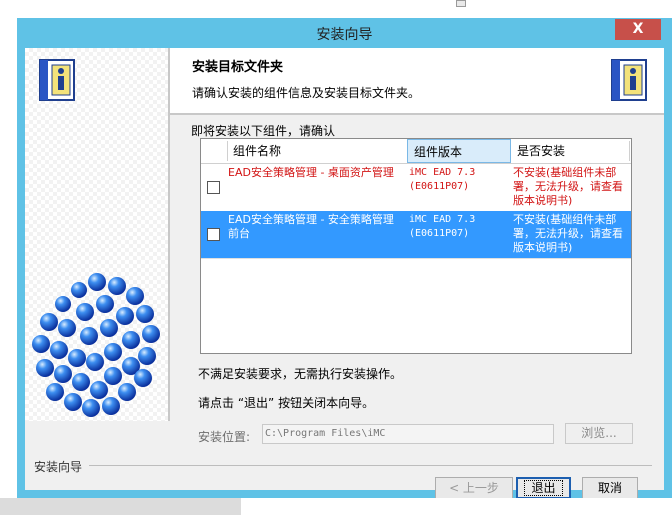 Image resolution: width=672 pixels, height=515 pixels. I want to click on exit-button-label: 退出, so click(543, 488).